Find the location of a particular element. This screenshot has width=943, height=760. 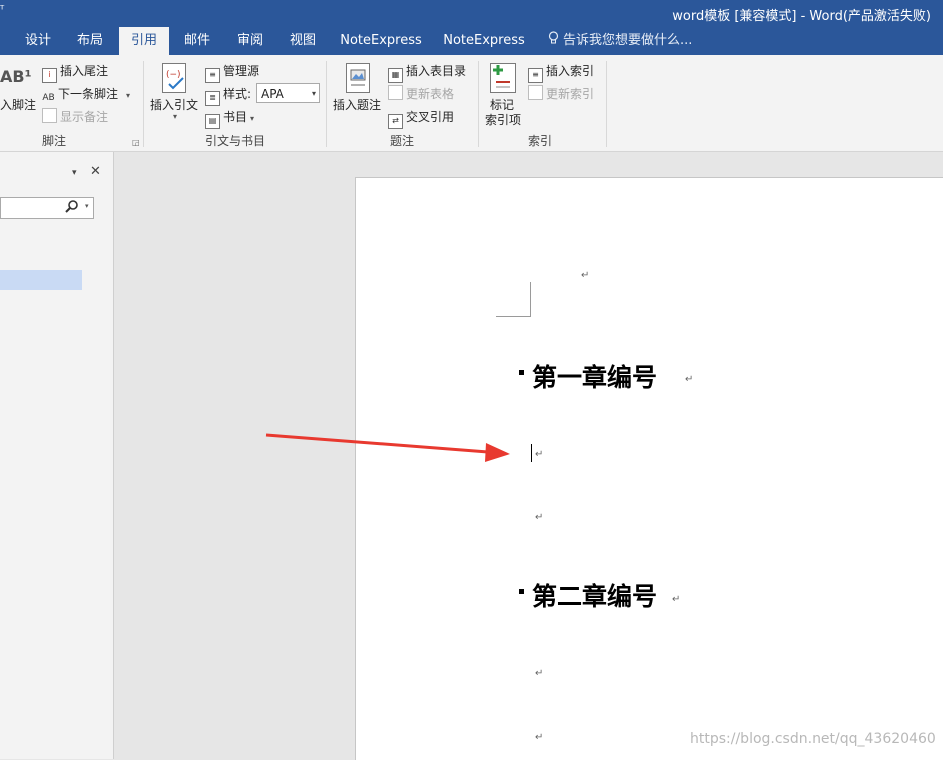

watermark-text: https://blog.csdn.net/qq_43620460 is located at coordinates (813, 739).